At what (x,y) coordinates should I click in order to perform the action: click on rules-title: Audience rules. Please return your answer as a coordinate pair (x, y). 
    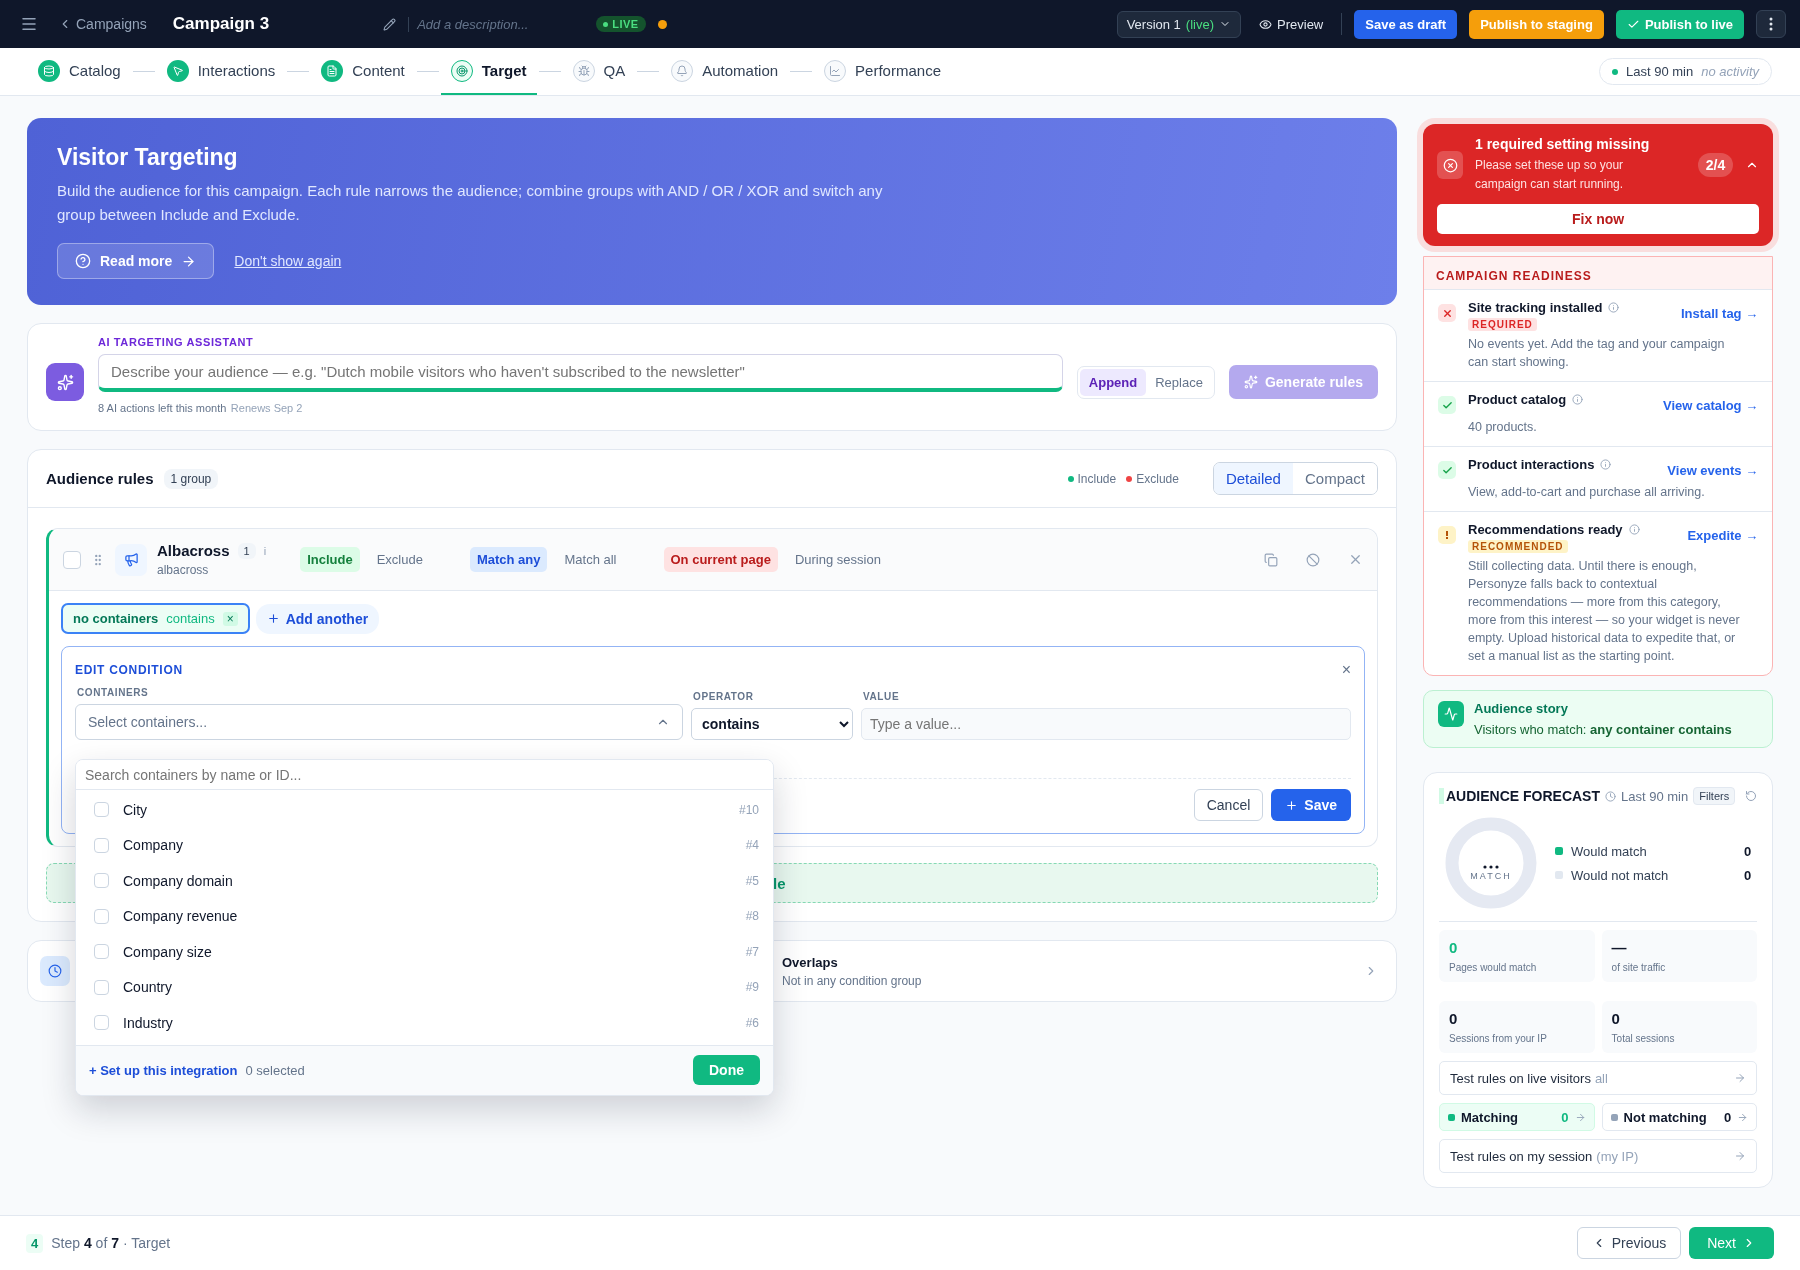
    Looking at the image, I should click on (100, 478).